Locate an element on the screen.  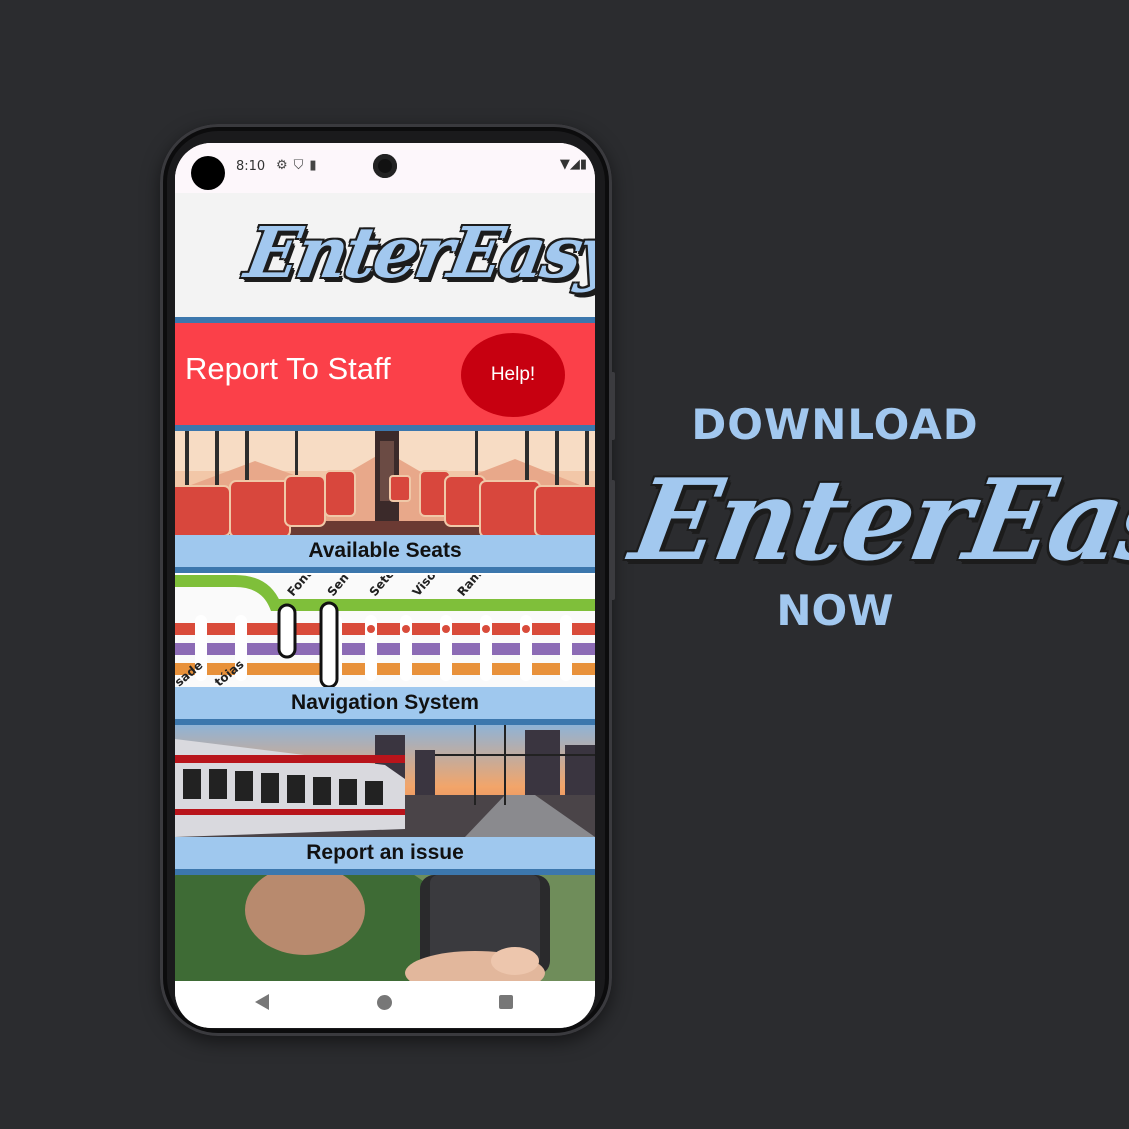
train-station-image is located at coordinates (385, 781).